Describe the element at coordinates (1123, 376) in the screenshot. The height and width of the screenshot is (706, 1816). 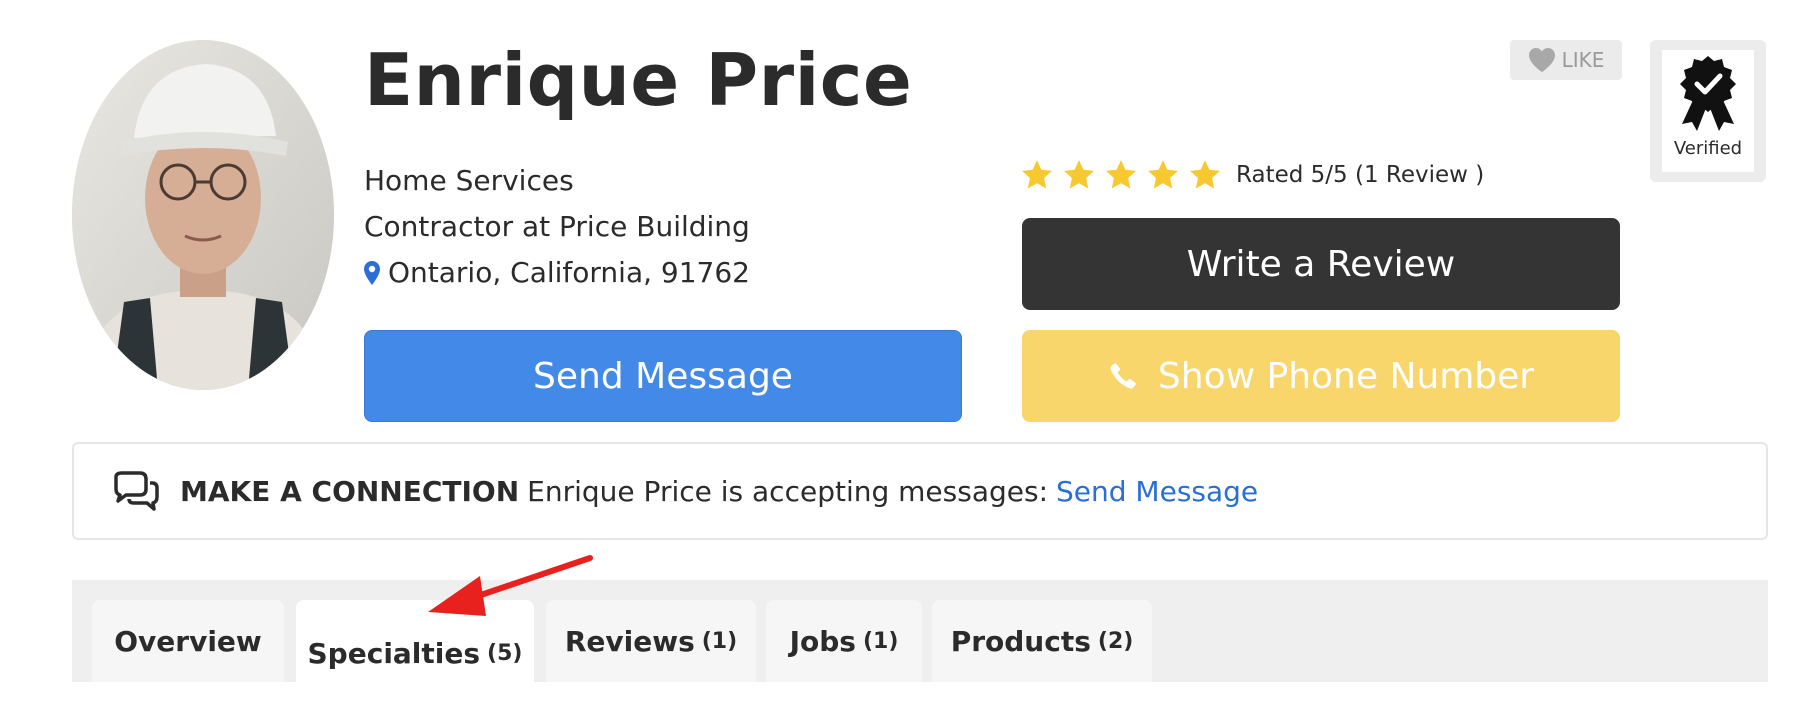
I see `phone-icon` at that location.